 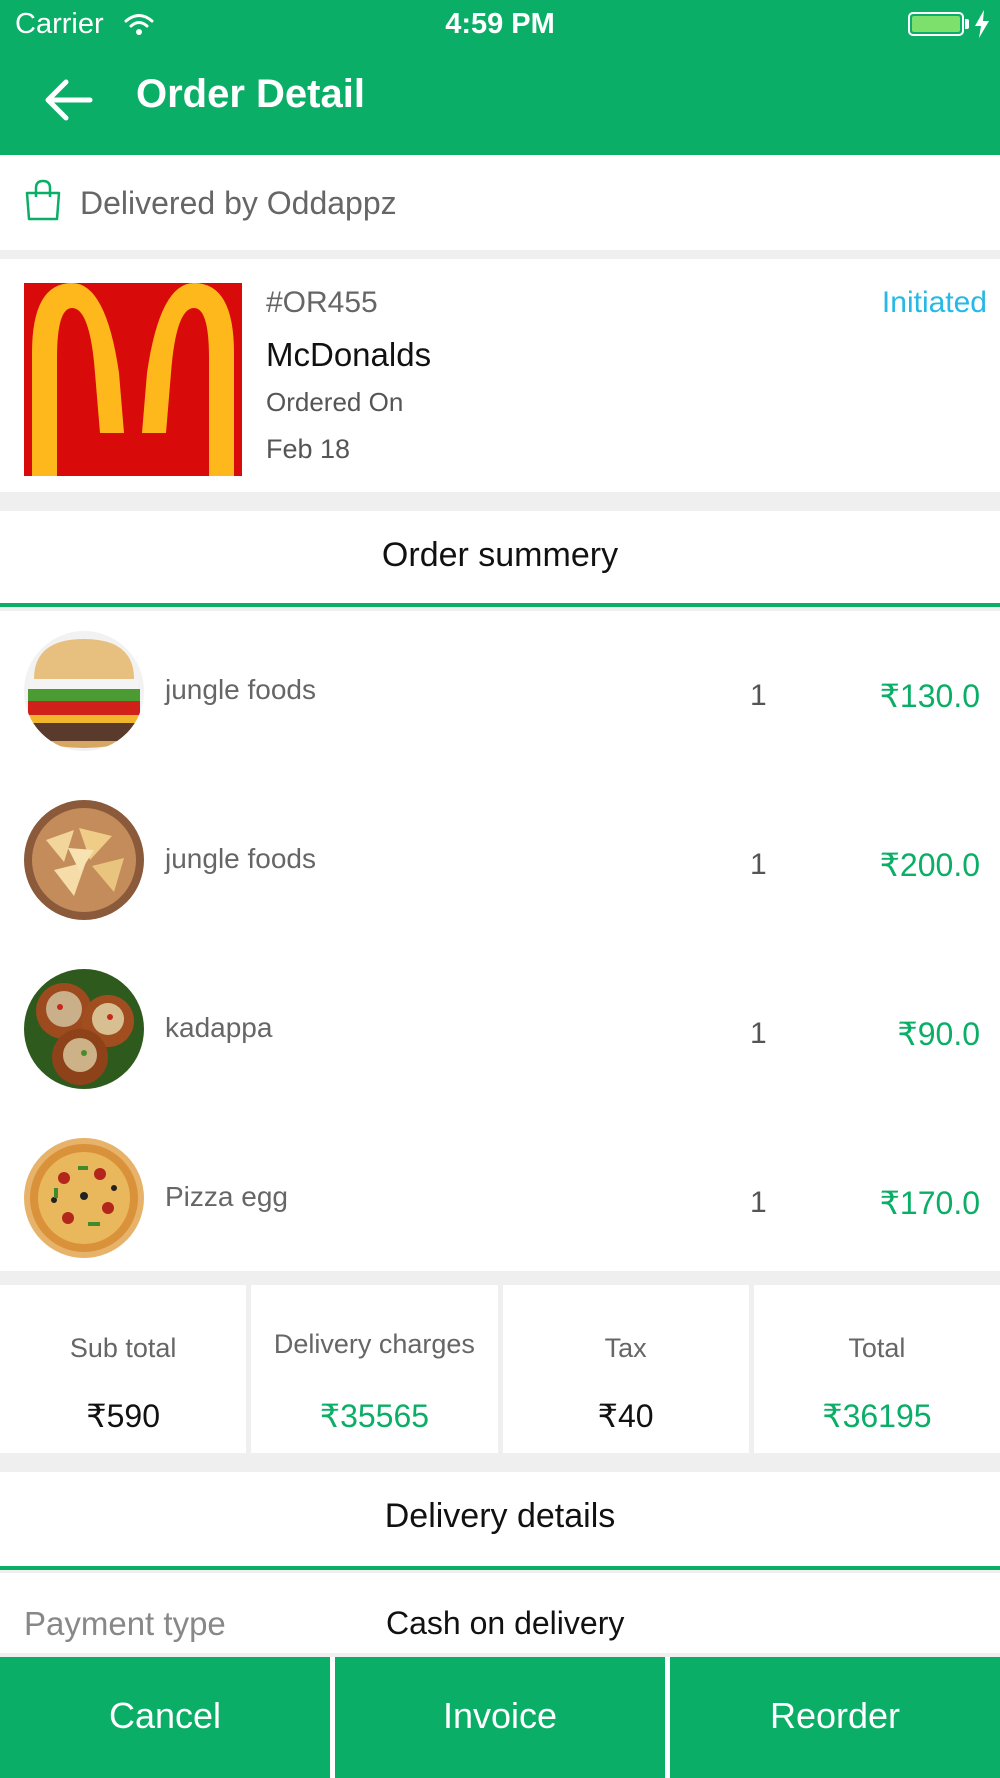 What do you see at coordinates (219, 1027) in the screenshot?
I see `item-name: kadappa` at bounding box center [219, 1027].